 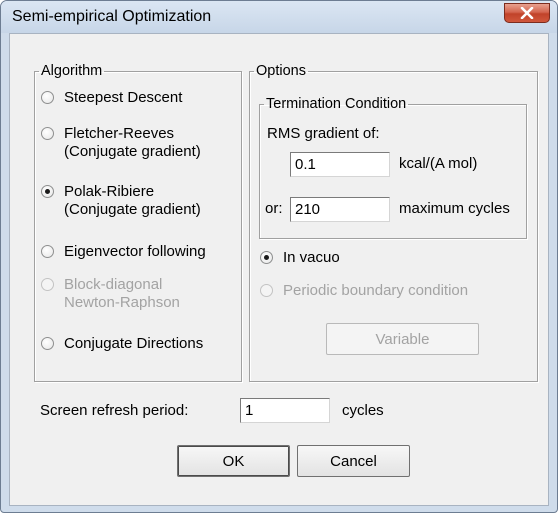 I want to click on refresh-period-unit: cycles, so click(x=363, y=410).